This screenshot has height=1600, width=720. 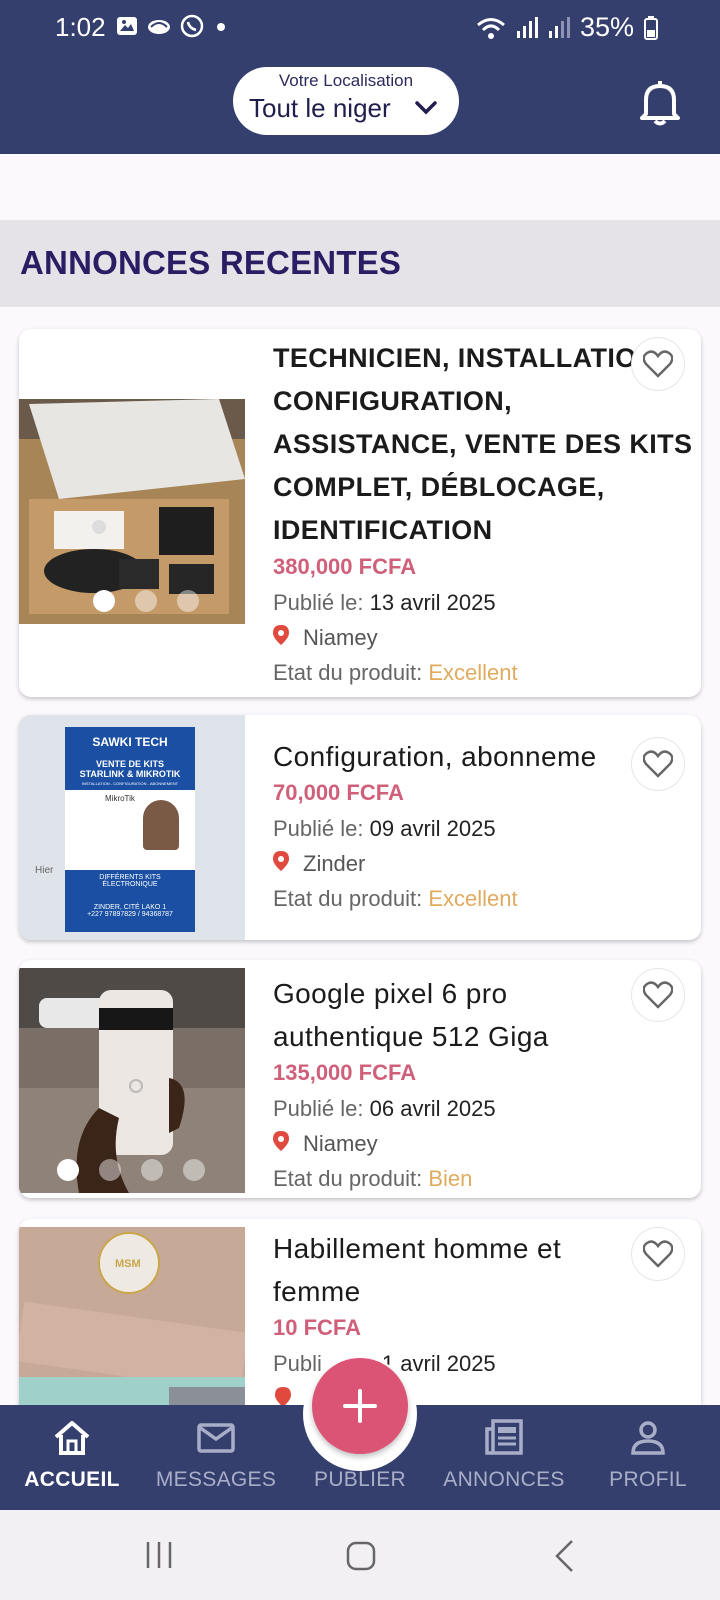 What do you see at coordinates (559, 27) in the screenshot?
I see `signal-weak-icon` at bounding box center [559, 27].